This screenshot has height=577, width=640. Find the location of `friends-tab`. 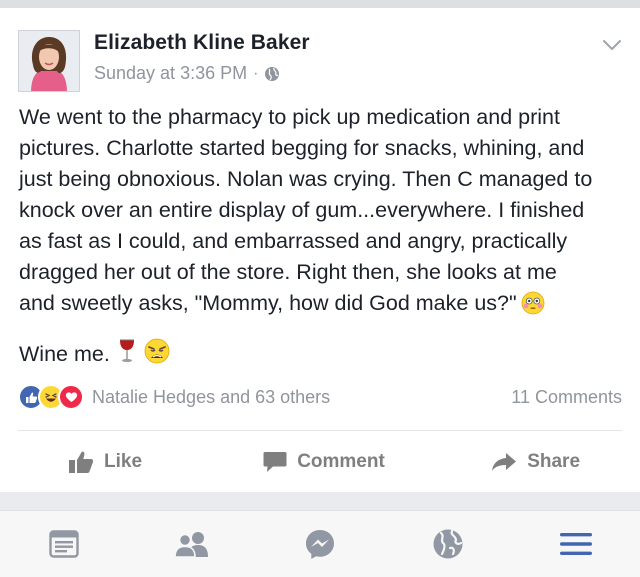

friends-tab is located at coordinates (192, 544).